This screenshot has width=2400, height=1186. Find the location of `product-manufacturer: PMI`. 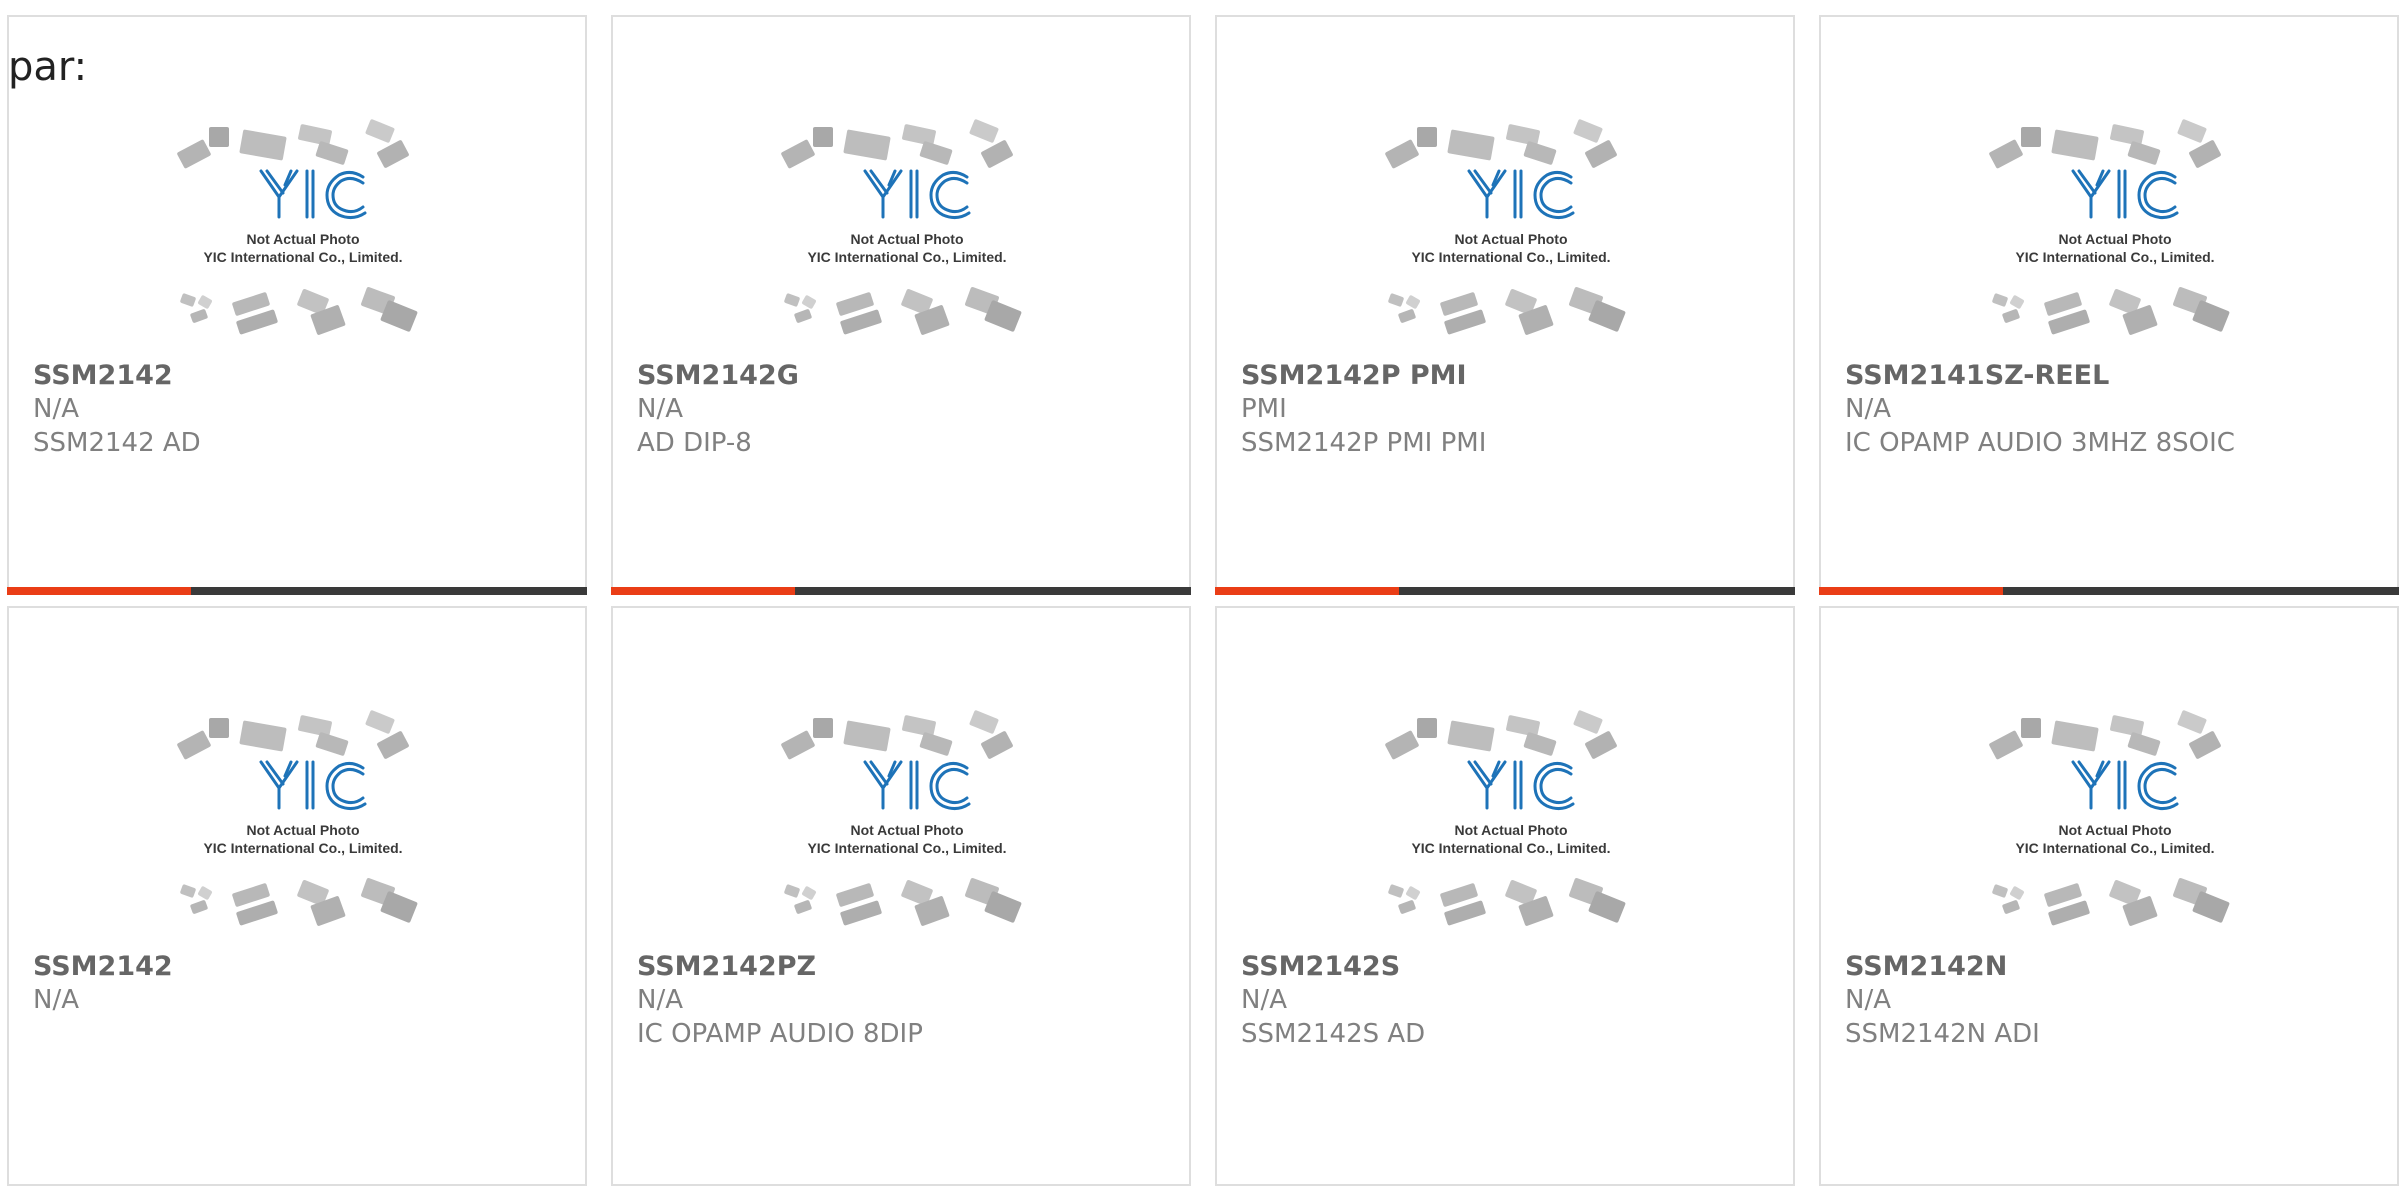

product-manufacturer: PMI is located at coordinates (1264, 409).